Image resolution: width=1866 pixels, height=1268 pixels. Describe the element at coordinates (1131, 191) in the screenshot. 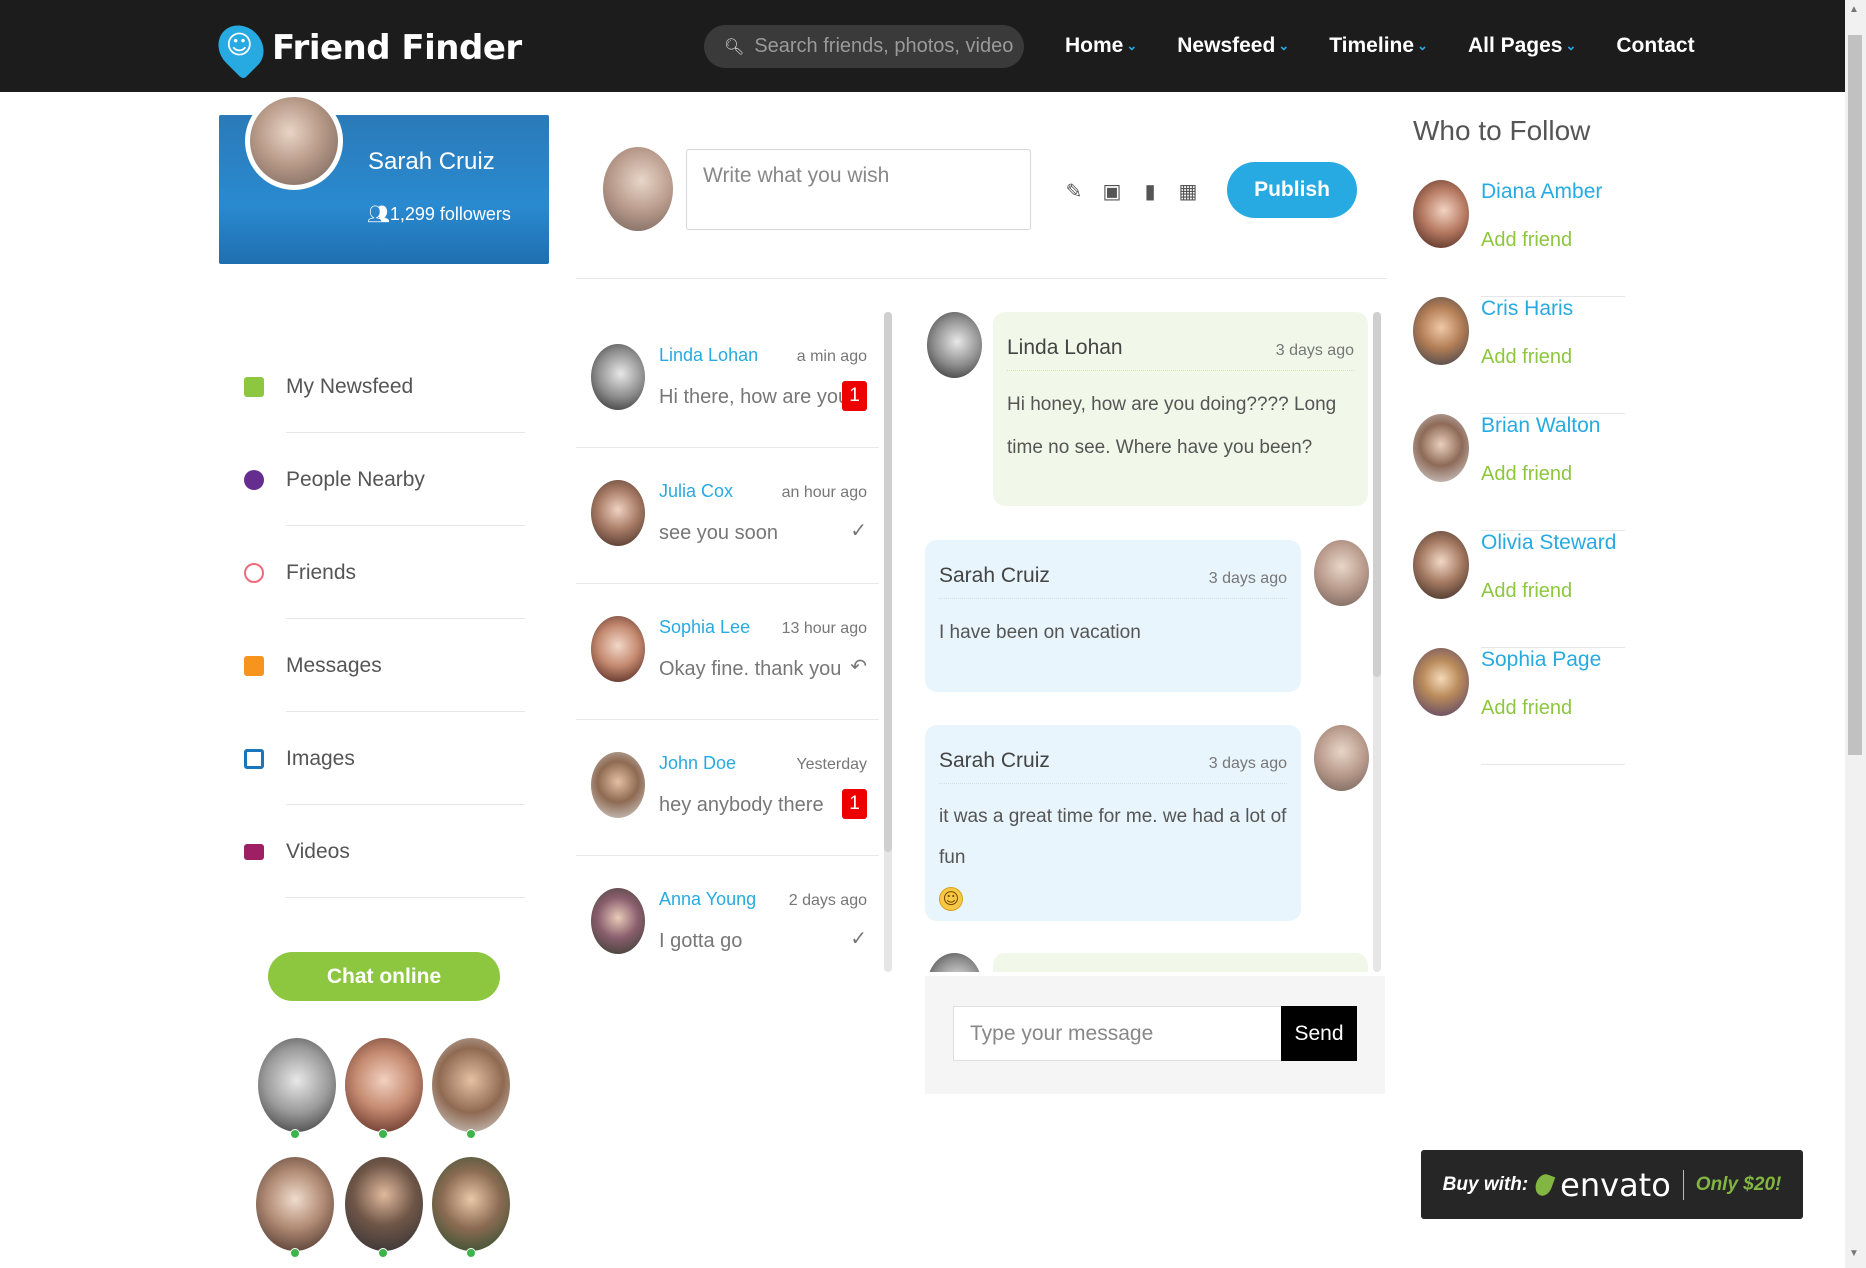

I see `post-tools: ✎ ▣ ▮ ▦` at that location.